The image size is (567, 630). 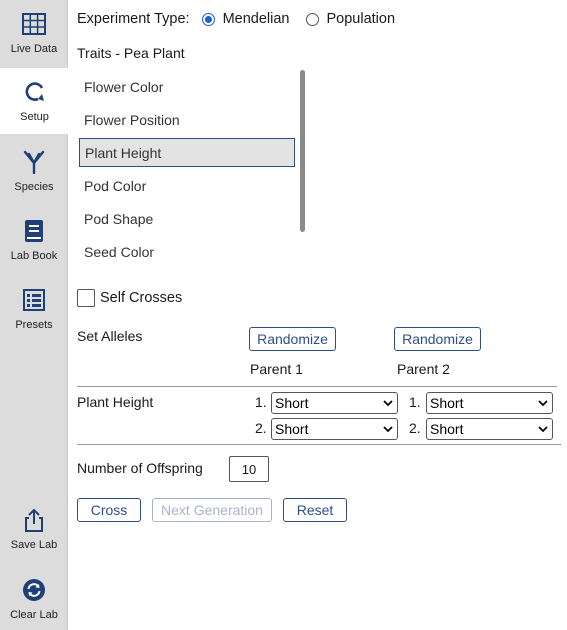 I want to click on radio-mendelian: Mendelian, so click(x=245, y=19).